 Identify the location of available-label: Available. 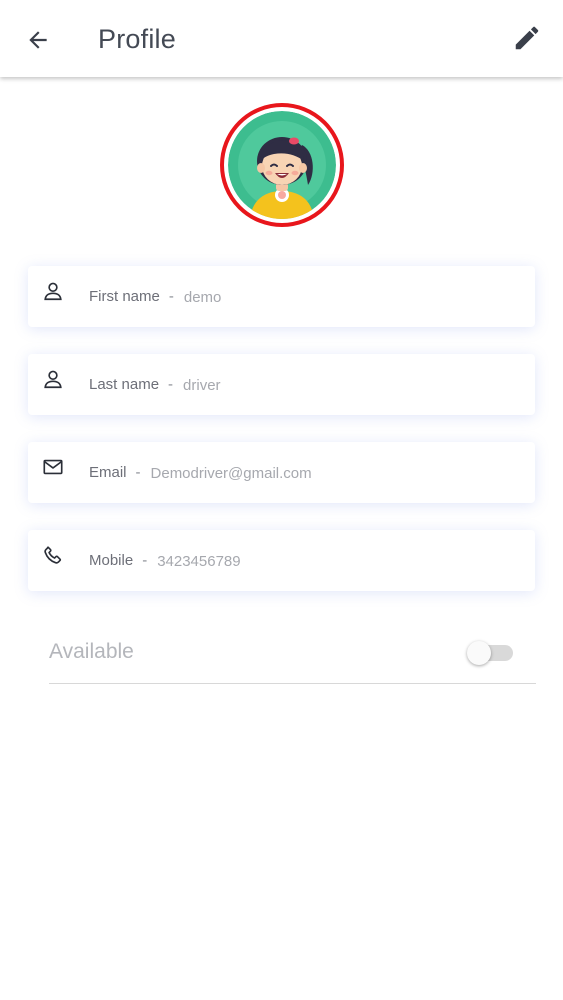
(91, 651).